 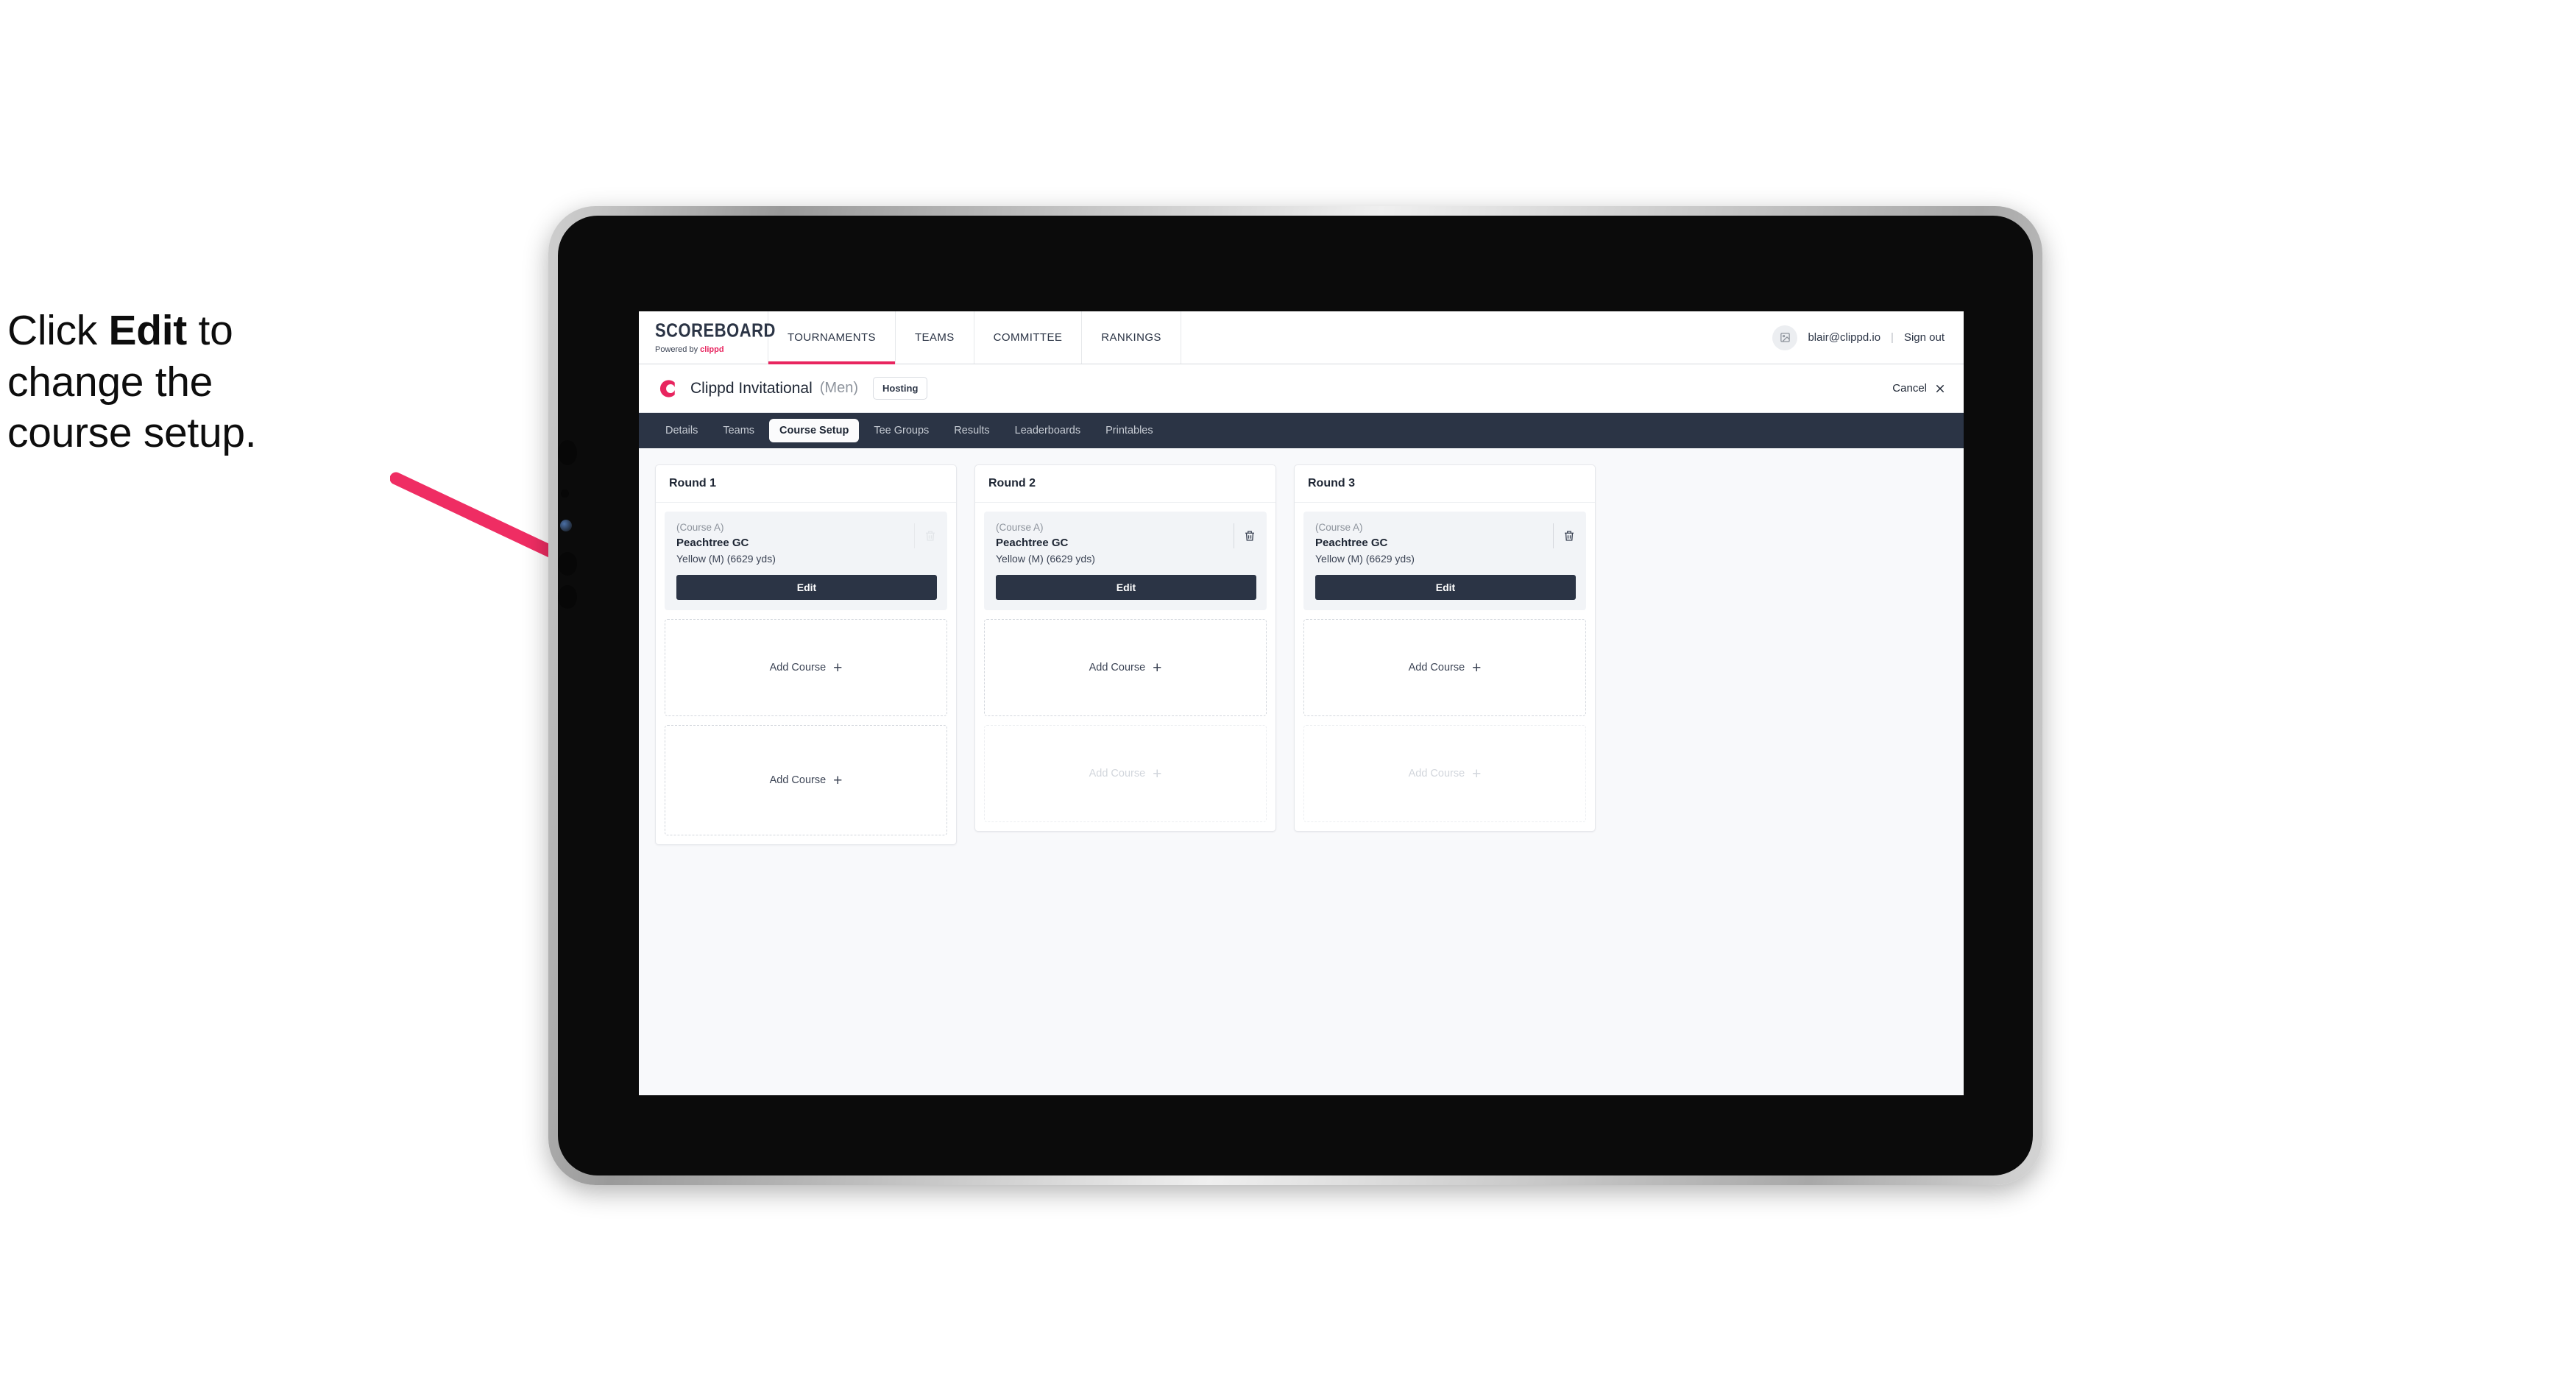 I want to click on bezel-camera-lens-icon, so click(x=566, y=525).